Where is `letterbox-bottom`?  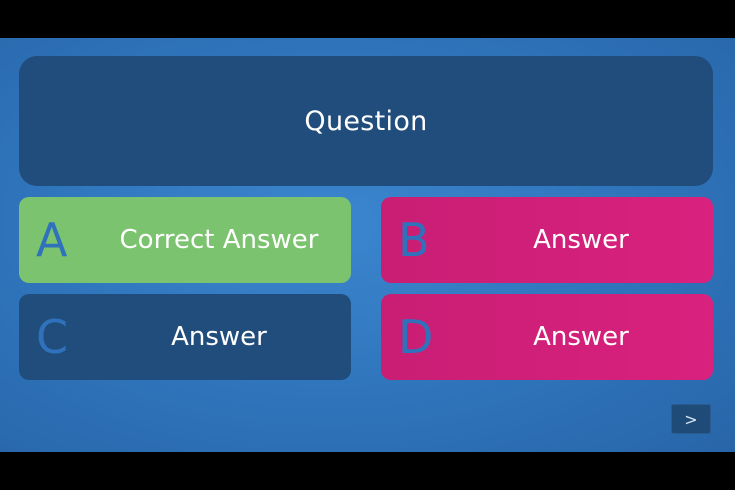
letterbox-bottom is located at coordinates (367, 471).